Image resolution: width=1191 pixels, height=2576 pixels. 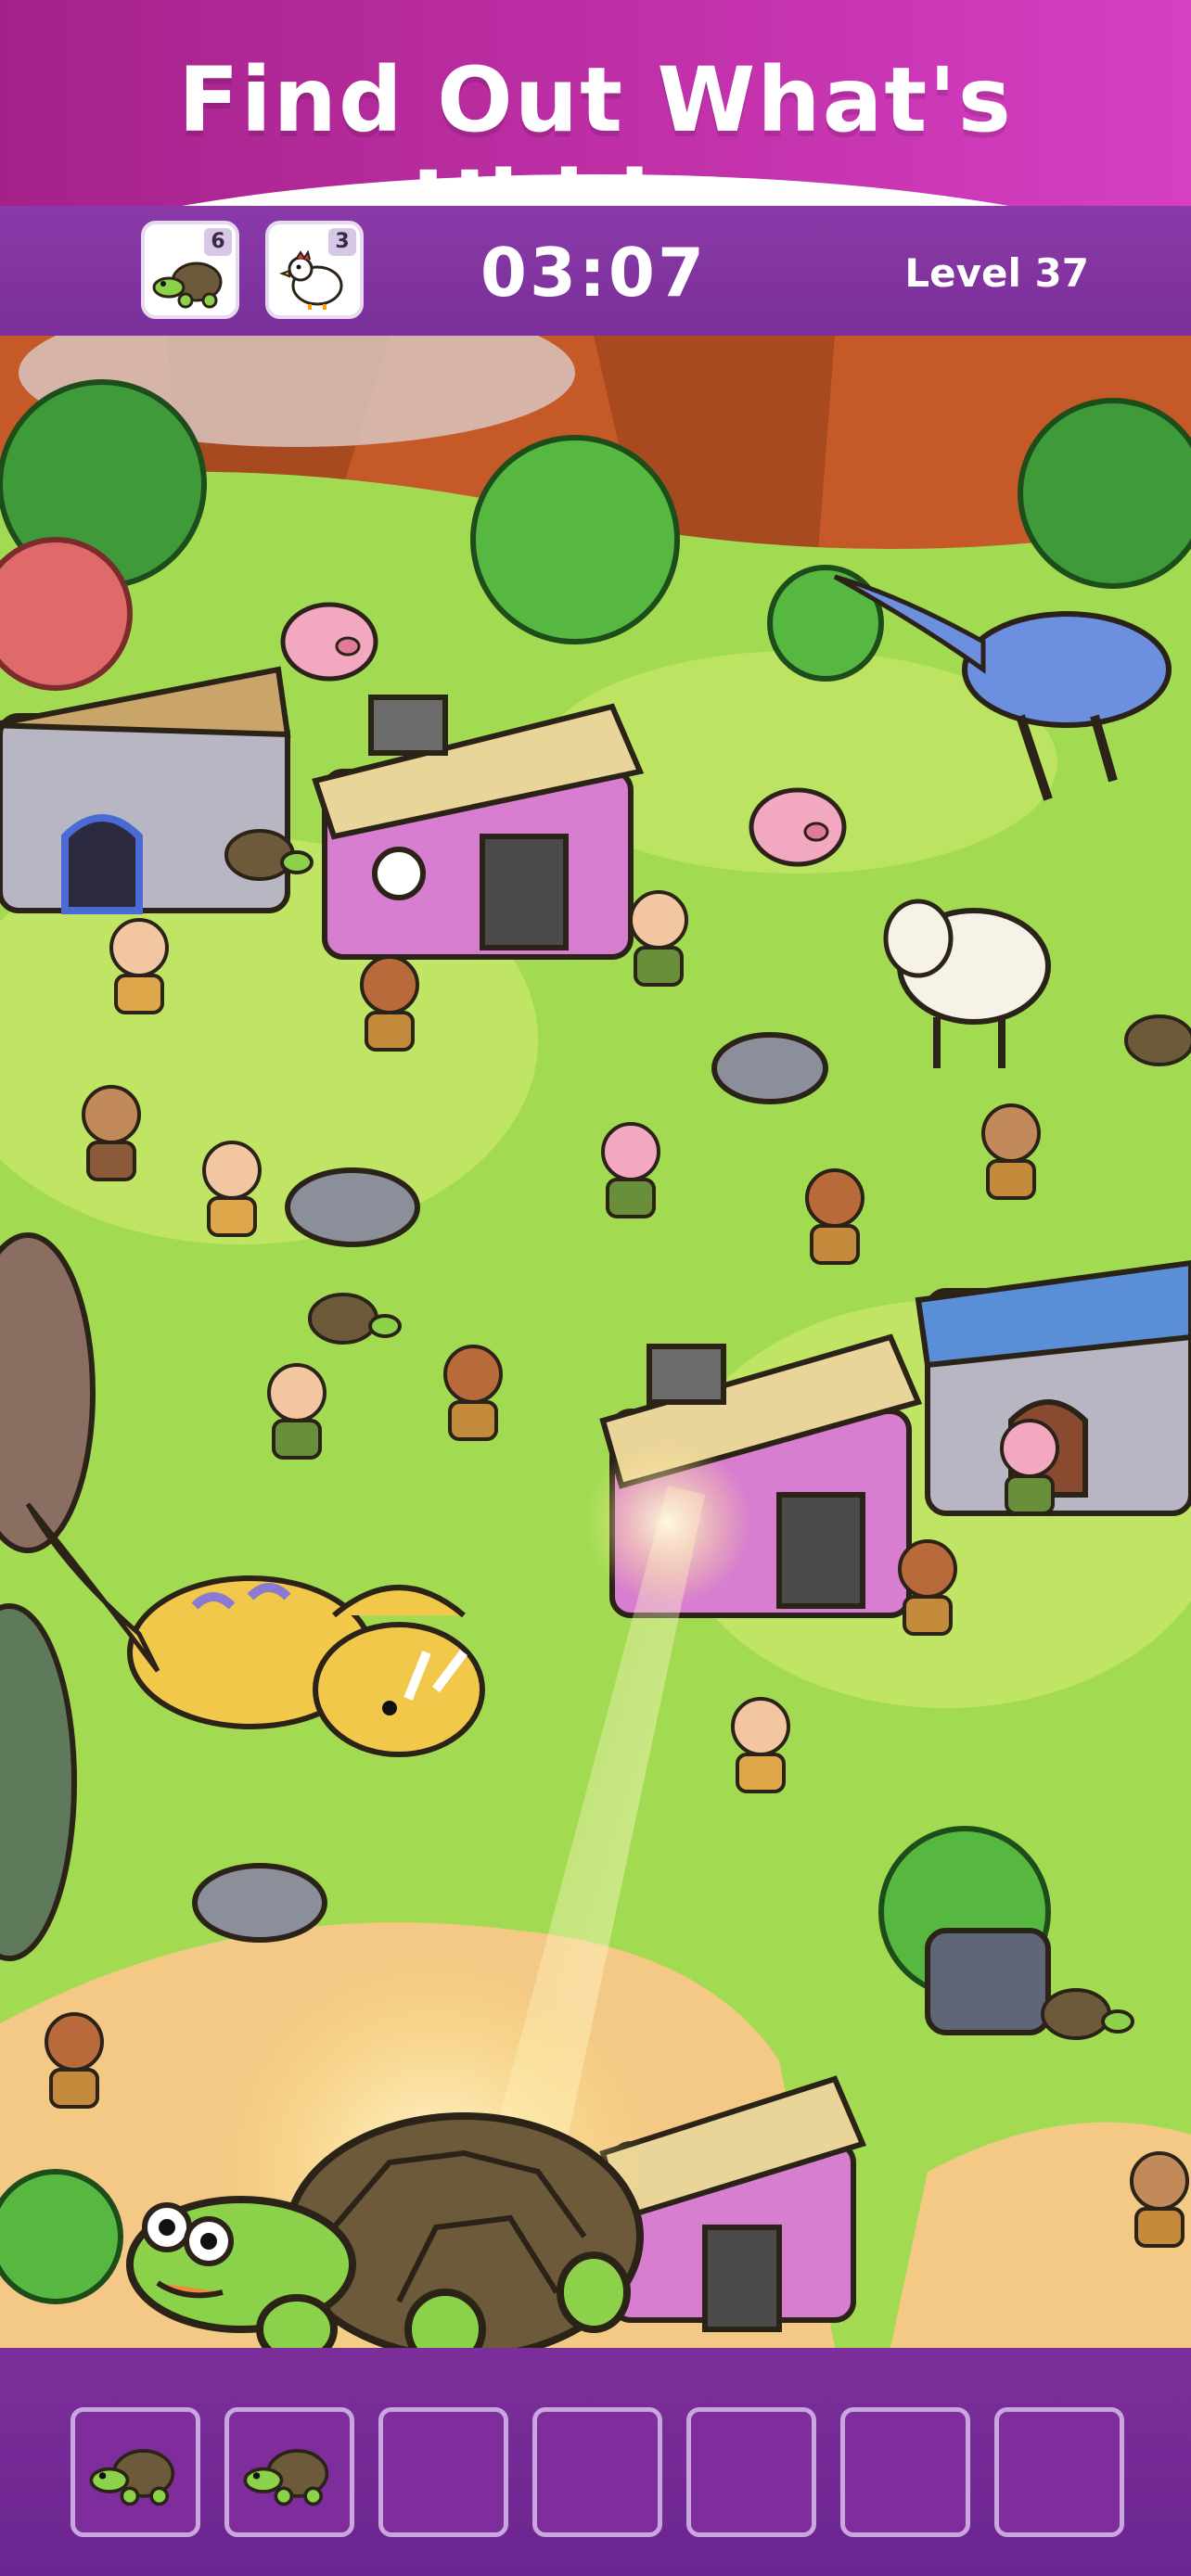 What do you see at coordinates (311, 280) in the screenshot?
I see `chicken-icon` at bounding box center [311, 280].